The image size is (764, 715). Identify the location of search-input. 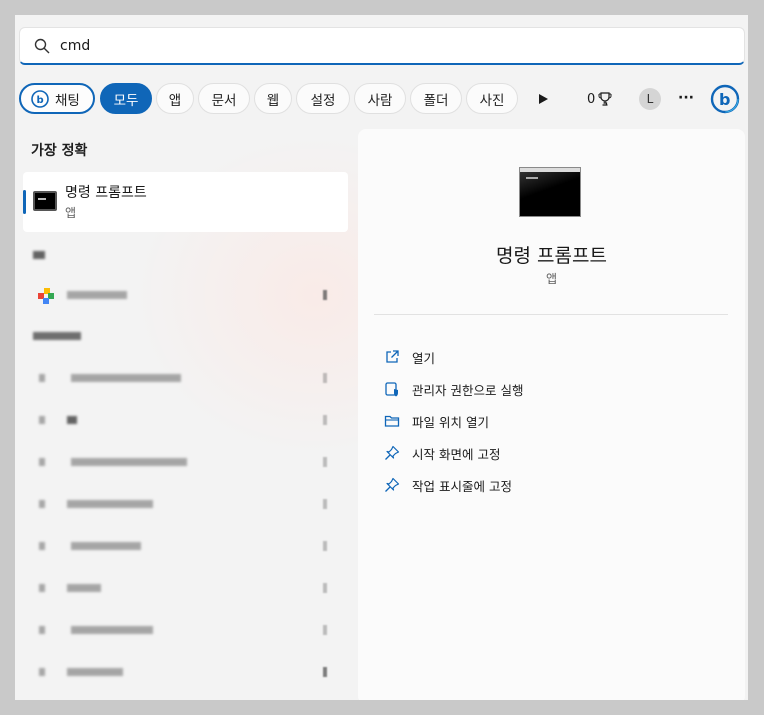
(360, 46).